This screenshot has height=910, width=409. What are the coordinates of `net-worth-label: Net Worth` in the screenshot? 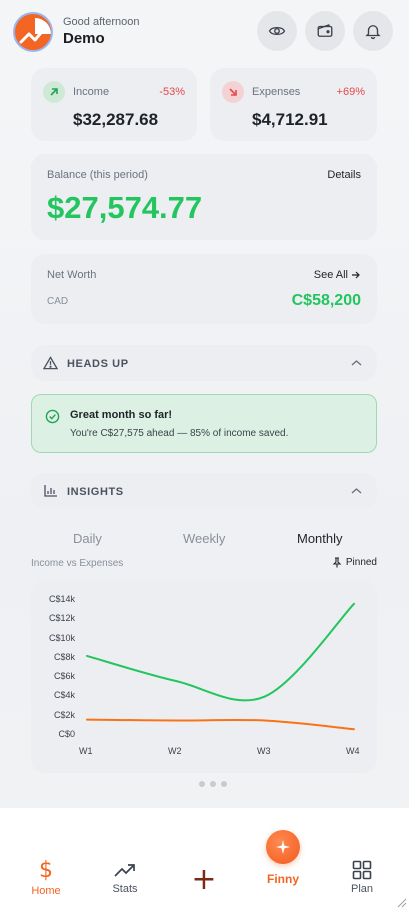 It's located at (72, 275).